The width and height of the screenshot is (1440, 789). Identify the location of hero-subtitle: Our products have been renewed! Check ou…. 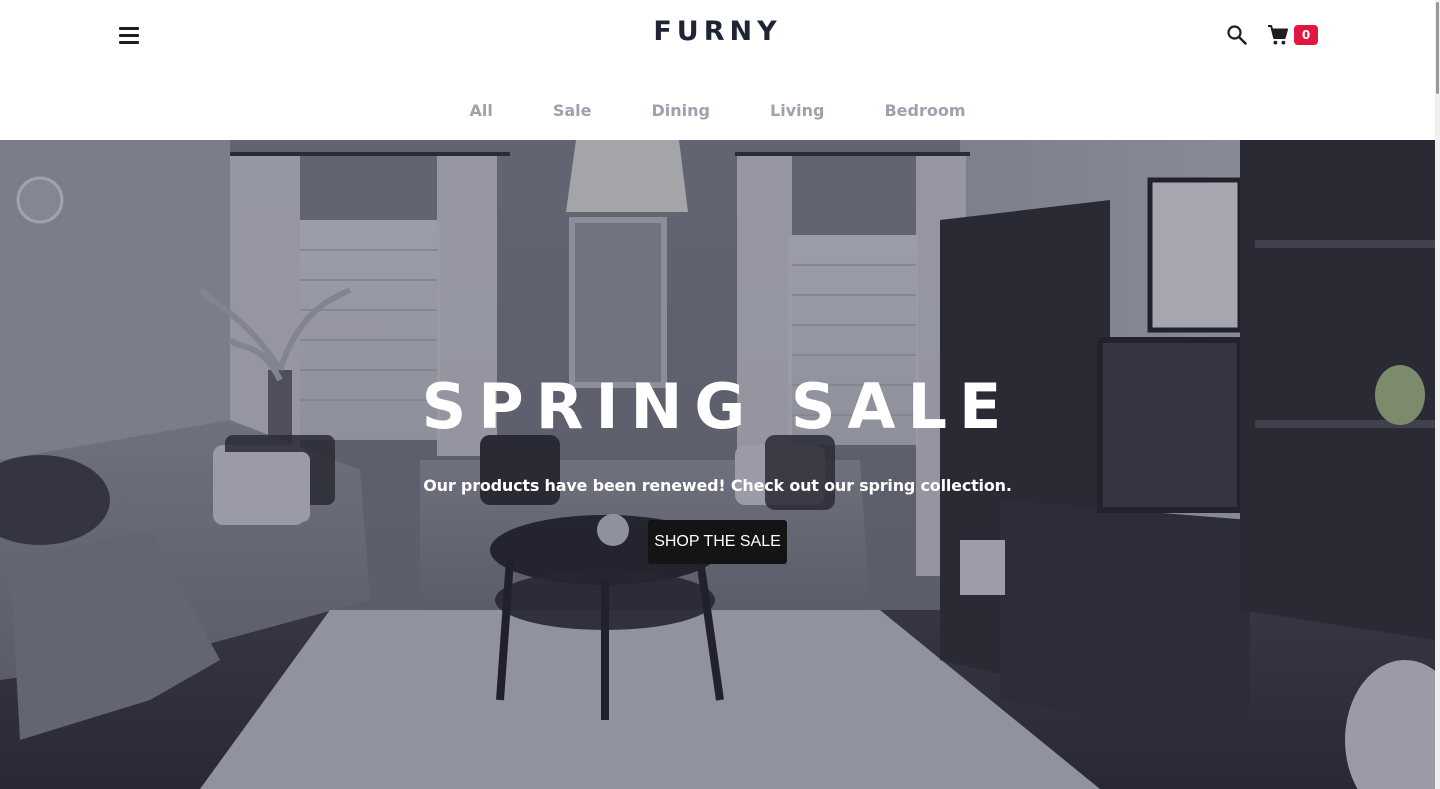
(717, 485).